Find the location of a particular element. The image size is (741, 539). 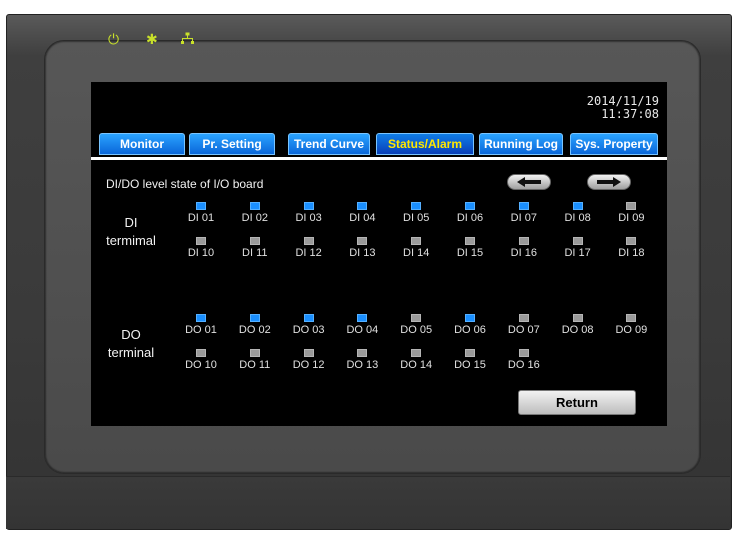

di-terminal: DI 17 is located at coordinates (578, 248).